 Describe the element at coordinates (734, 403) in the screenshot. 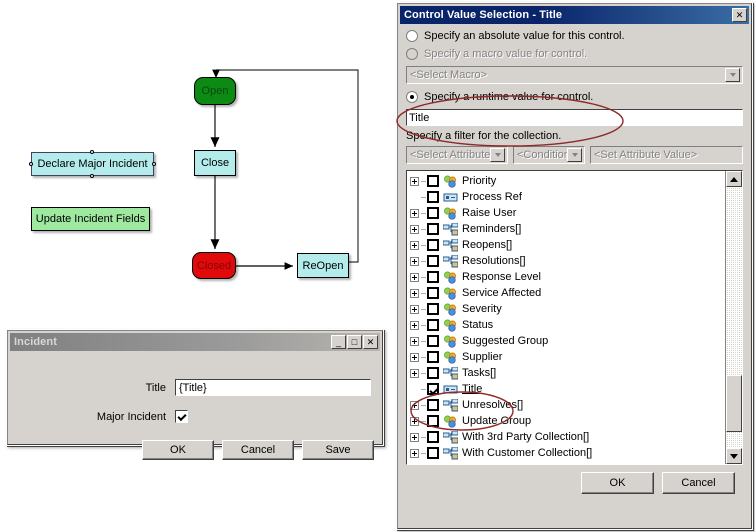

I see `scroll-thumb` at that location.